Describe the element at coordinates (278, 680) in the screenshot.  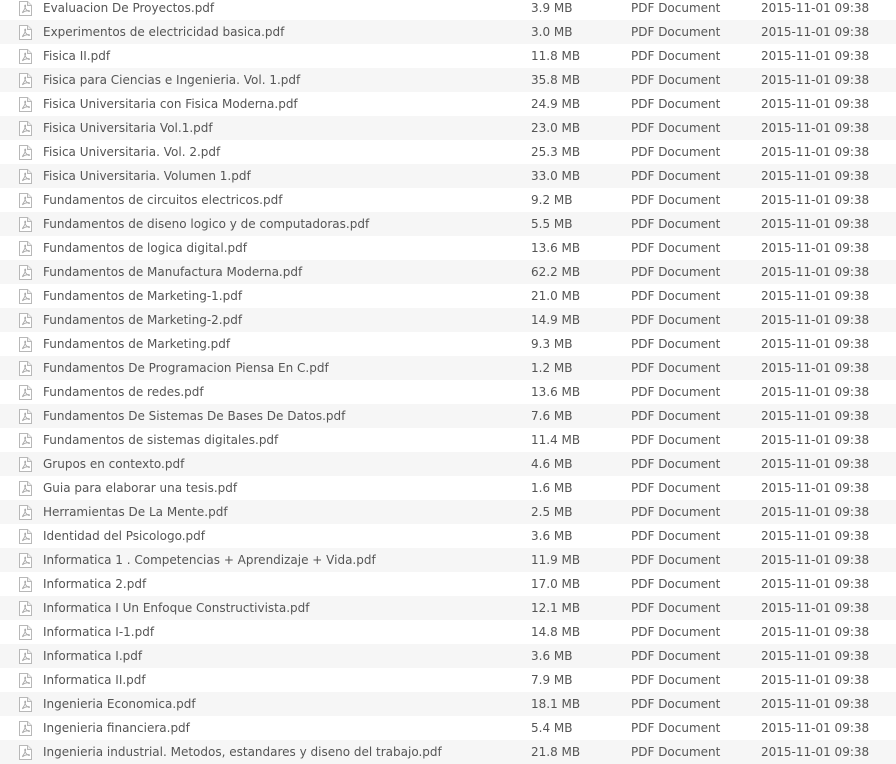
I see `file-name: Informatica II.pdf` at that location.